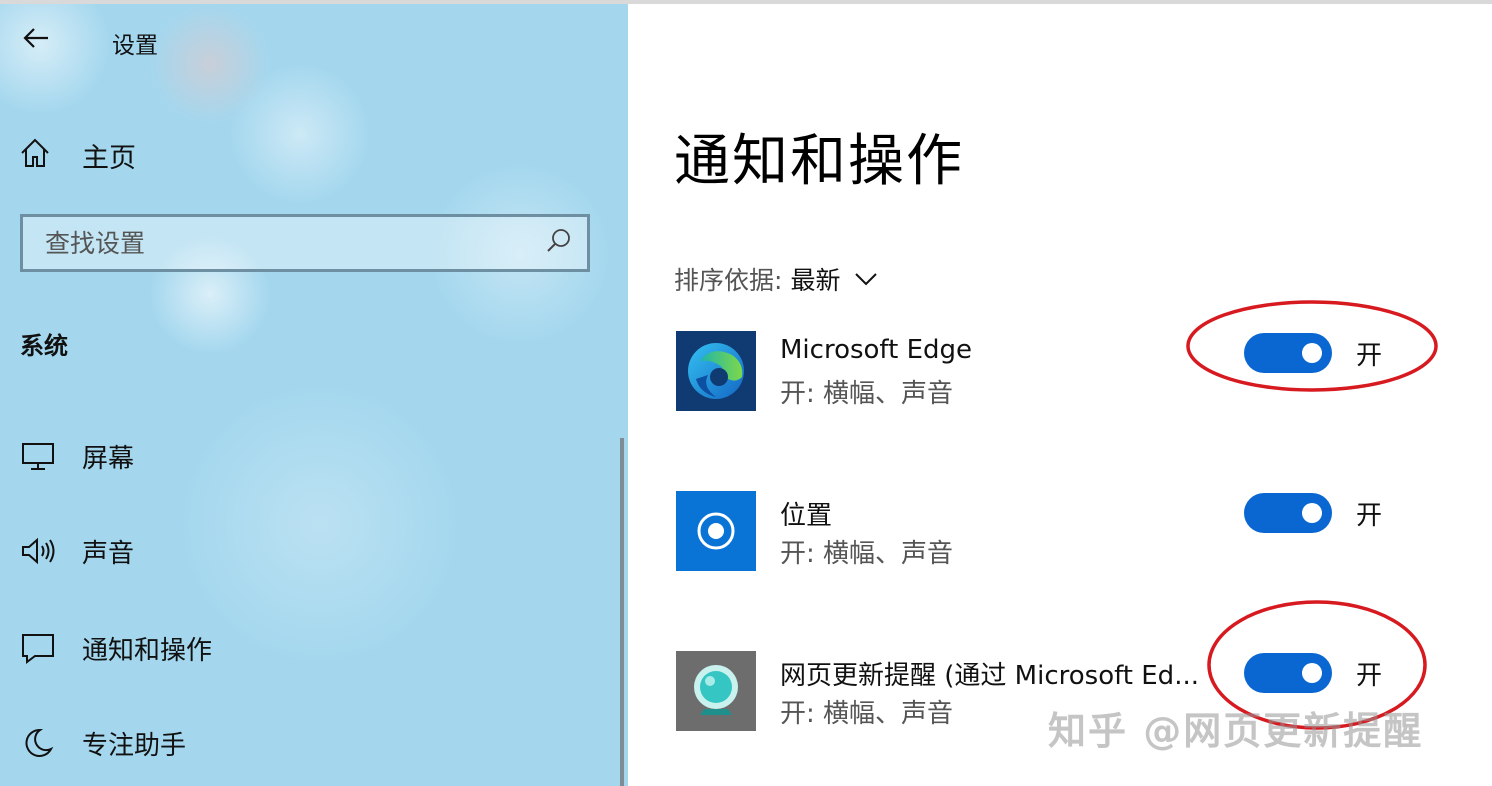 The width and height of the screenshot is (1492, 786). What do you see at coordinates (313, 648) in the screenshot?
I see `sidebar-item-notifications: 通知和操作` at bounding box center [313, 648].